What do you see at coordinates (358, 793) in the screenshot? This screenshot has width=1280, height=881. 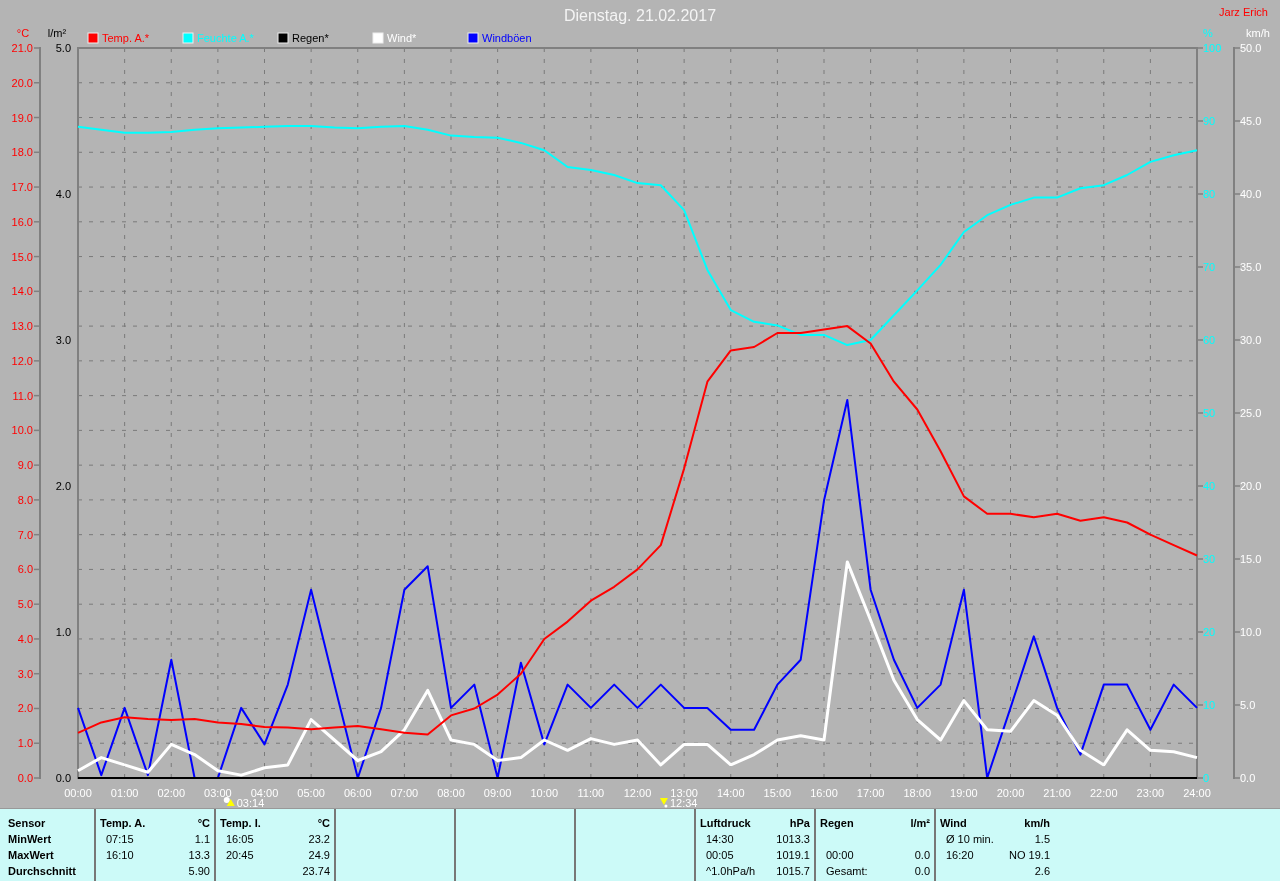 I see `time-tick-label: 06:00` at bounding box center [358, 793].